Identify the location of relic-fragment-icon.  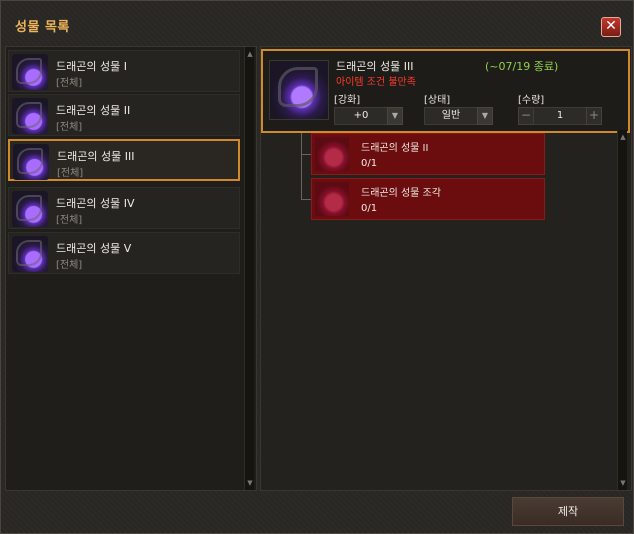
(332, 199).